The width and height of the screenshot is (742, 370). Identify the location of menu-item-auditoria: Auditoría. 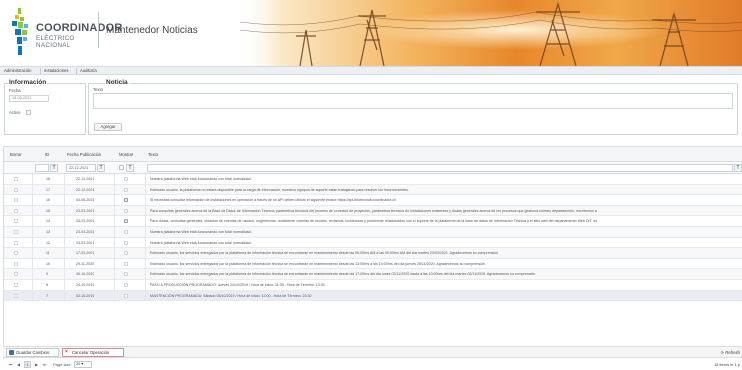
(88, 71).